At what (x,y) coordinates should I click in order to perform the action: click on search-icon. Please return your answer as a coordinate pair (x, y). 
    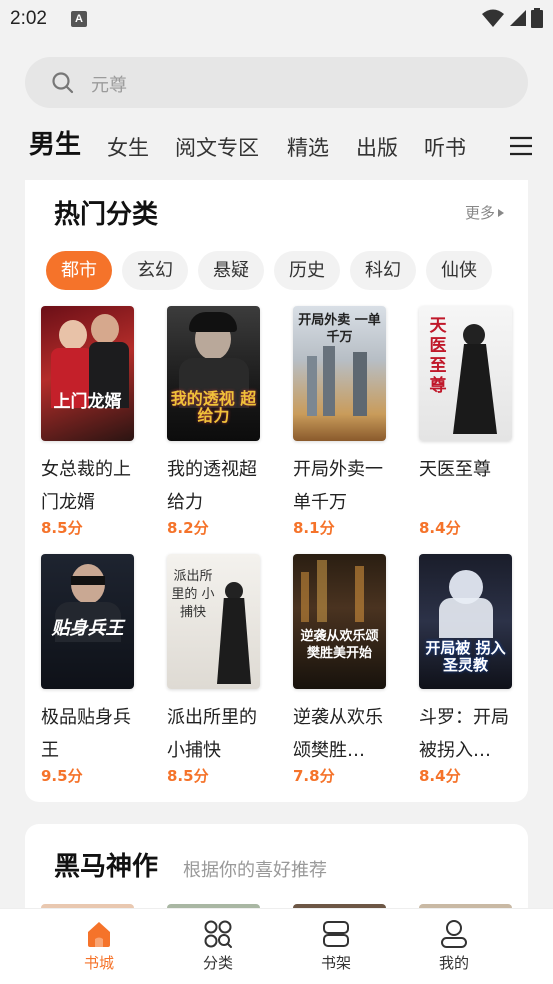
    Looking at the image, I should click on (63, 83).